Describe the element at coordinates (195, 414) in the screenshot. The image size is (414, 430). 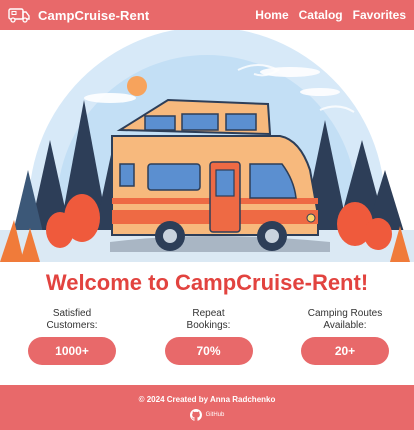
I see `github-icon` at that location.